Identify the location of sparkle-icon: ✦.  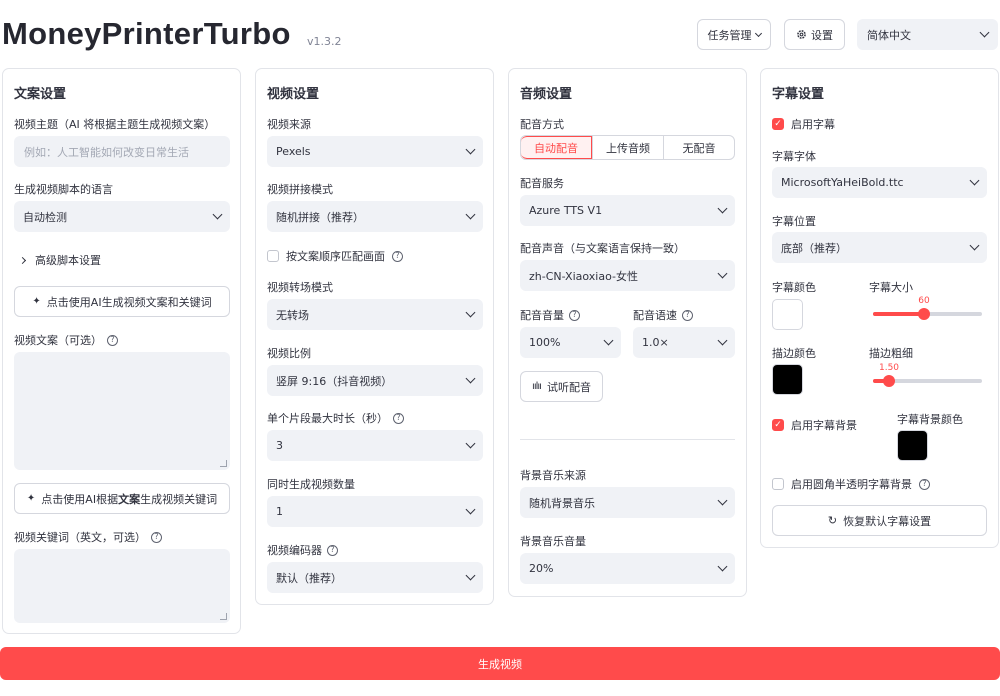
(36, 301).